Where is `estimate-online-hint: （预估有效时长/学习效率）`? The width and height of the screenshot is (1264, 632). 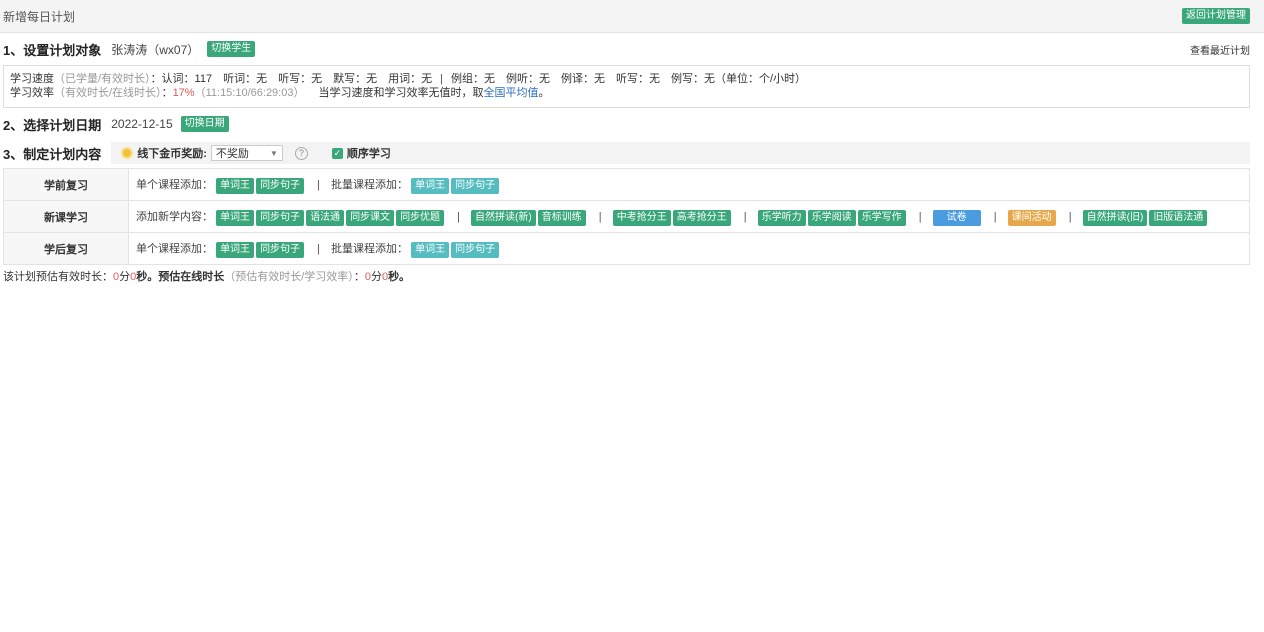
estimate-online-hint: （预估有效时长/学习效率） is located at coordinates (289, 277).